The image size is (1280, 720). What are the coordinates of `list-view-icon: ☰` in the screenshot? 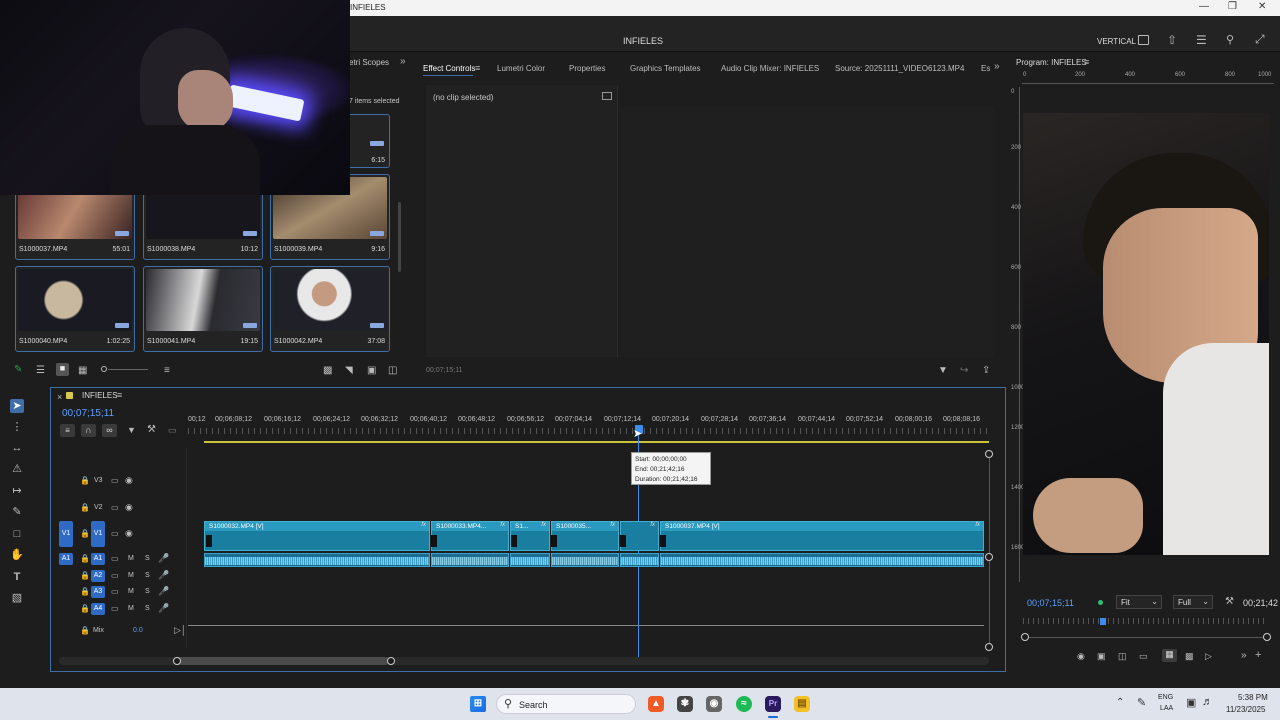 It's located at (40, 370).